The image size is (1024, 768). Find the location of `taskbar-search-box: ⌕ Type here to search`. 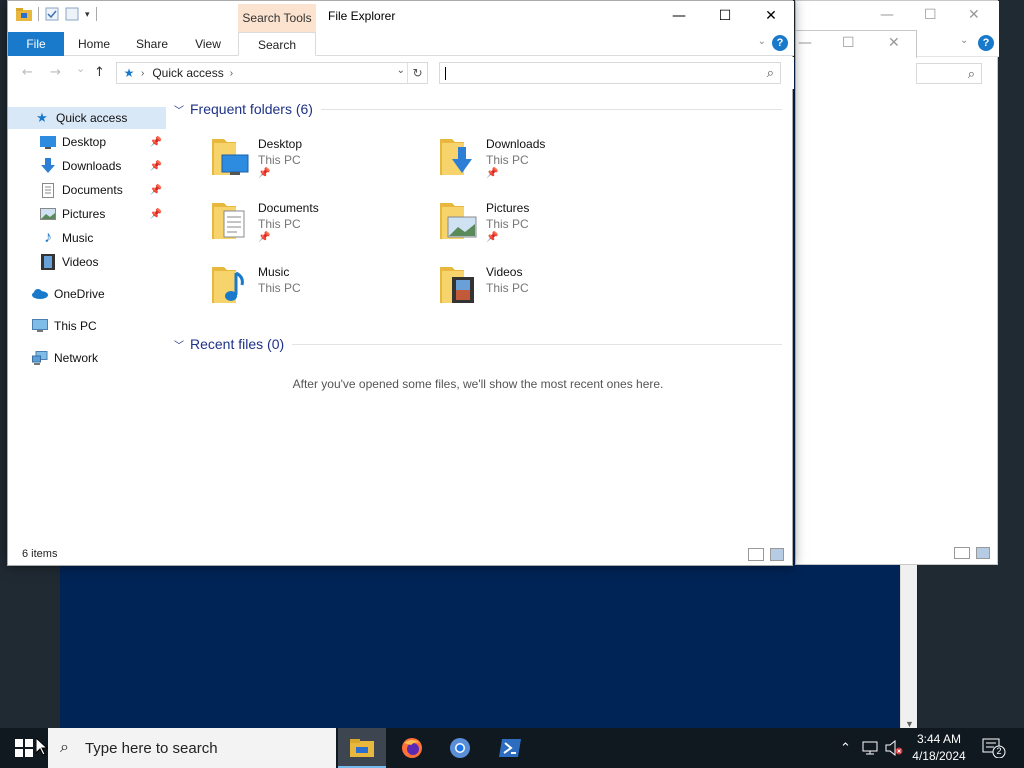

taskbar-search-box: ⌕ Type here to search is located at coordinates (192, 748).